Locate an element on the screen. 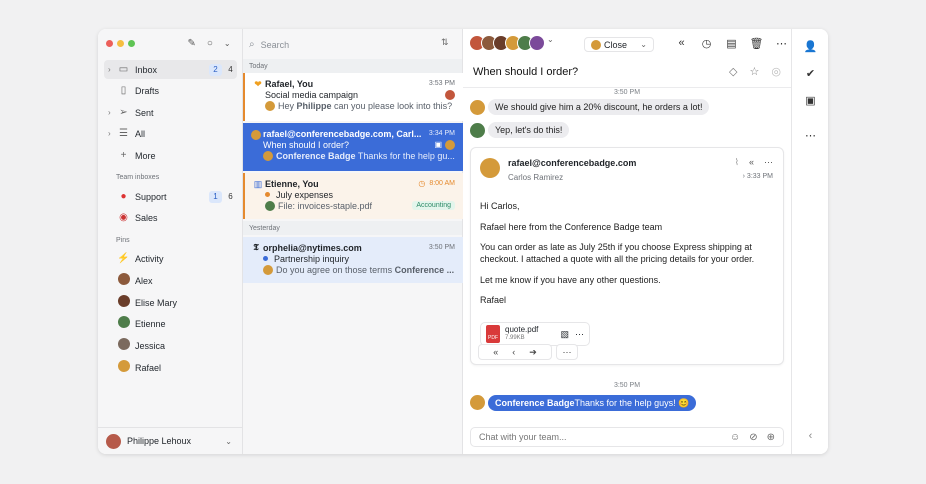 The height and width of the screenshot is (484, 926). sidebar-item-inbox: › ▭ Inbox 2 4 is located at coordinates (170, 69).